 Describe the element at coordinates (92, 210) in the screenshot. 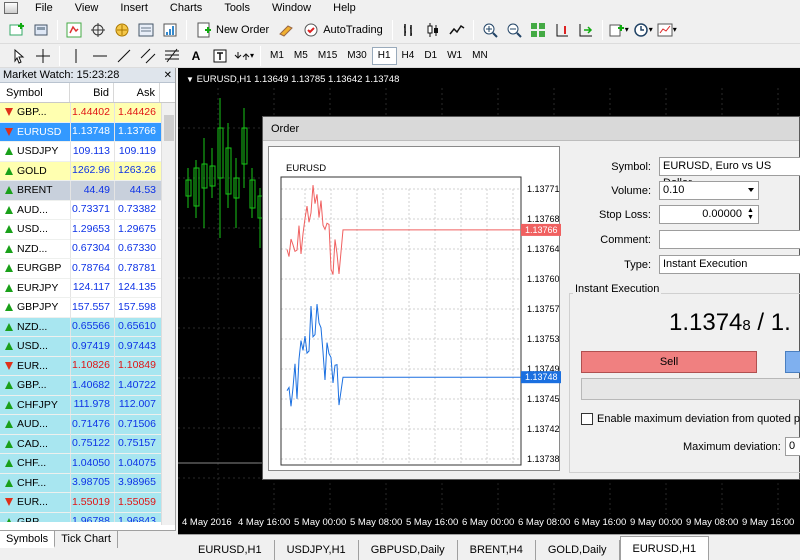

I see `row-bid: 0.73371` at that location.